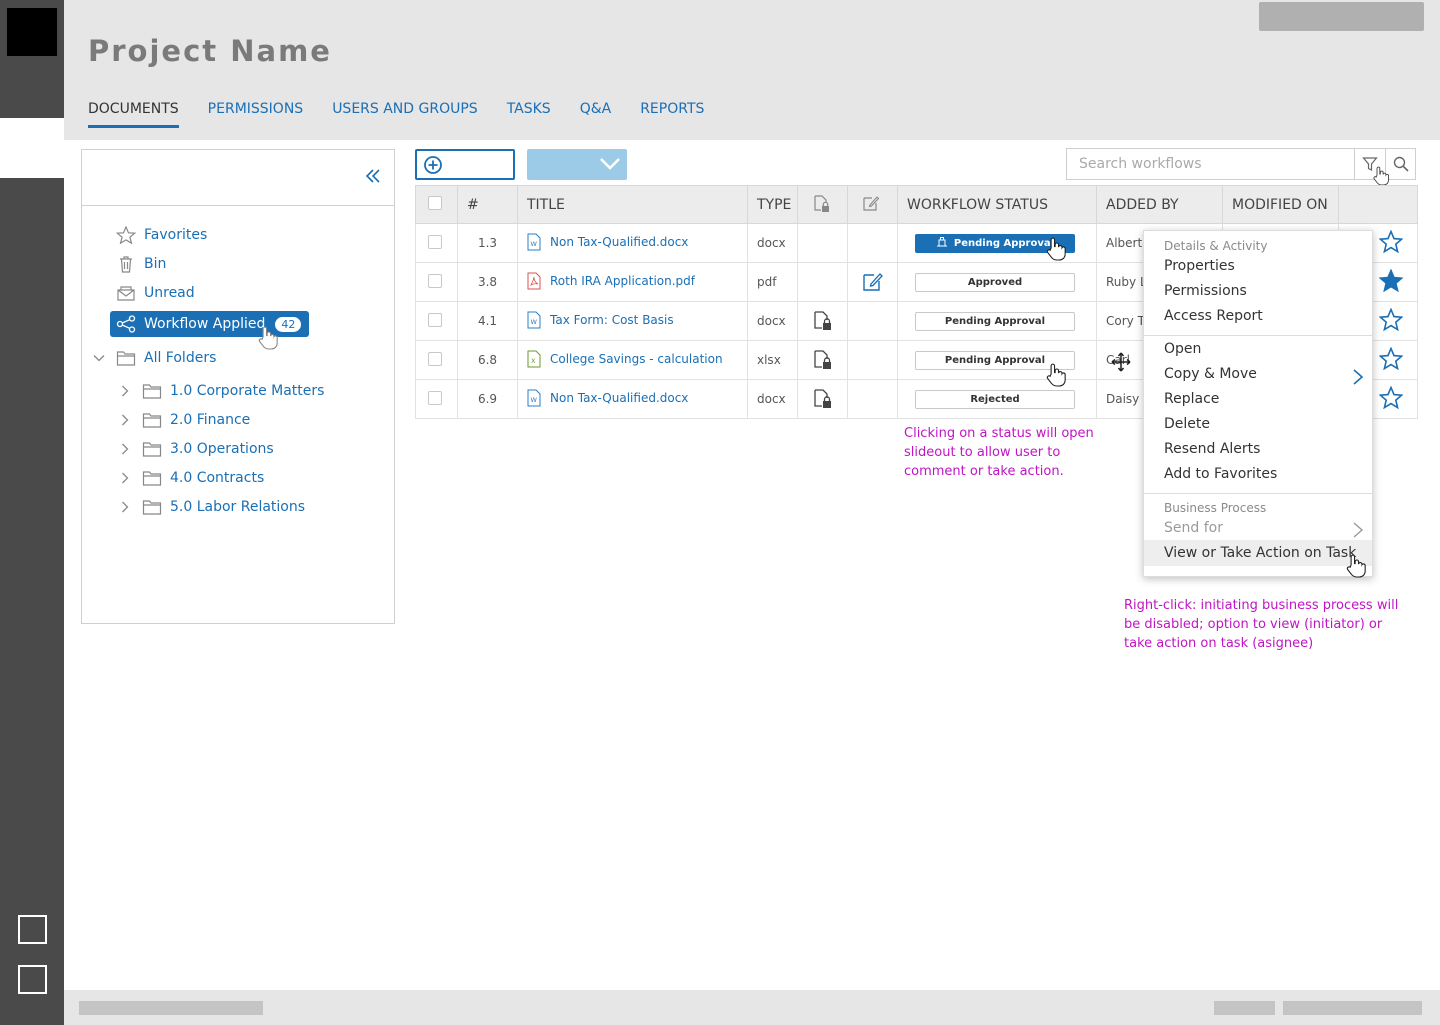 The image size is (1440, 1025). What do you see at coordinates (222, 449) in the screenshot?
I see `folder-label: 3.0 Operations` at bounding box center [222, 449].